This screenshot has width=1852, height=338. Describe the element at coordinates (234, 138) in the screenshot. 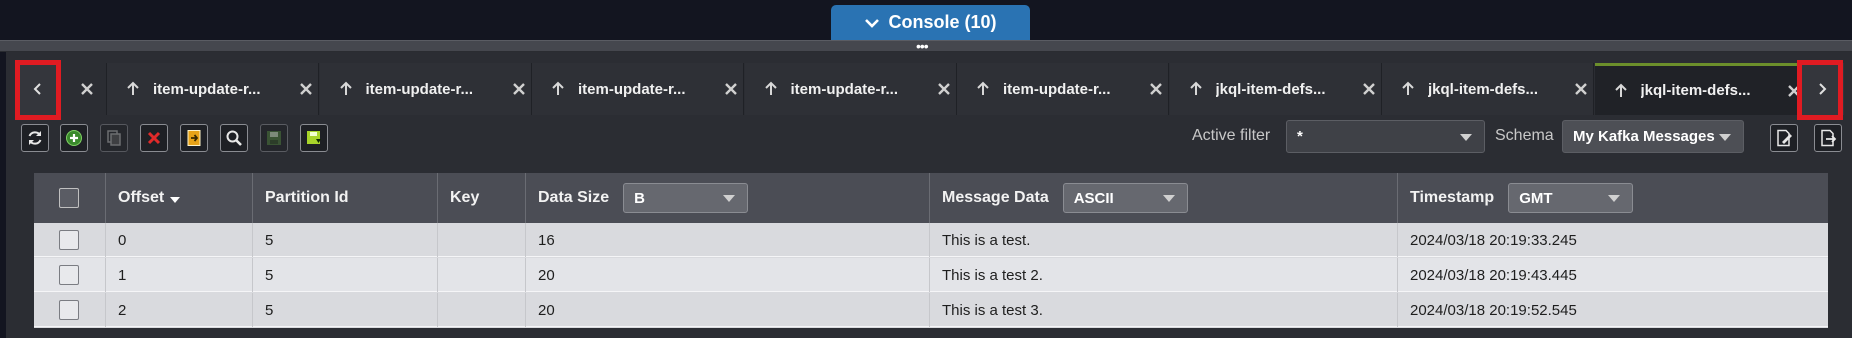

I see `search-button` at that location.